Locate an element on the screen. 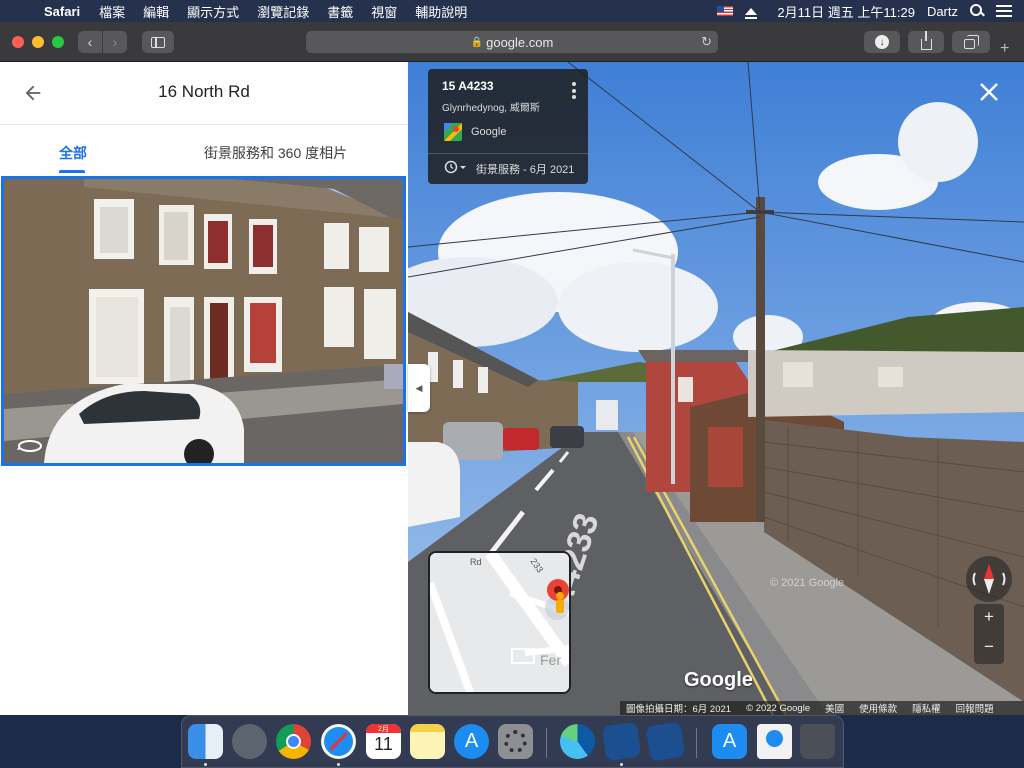 The height and width of the screenshot is (768, 1024). calendar-day: 11 is located at coordinates (383, 744).